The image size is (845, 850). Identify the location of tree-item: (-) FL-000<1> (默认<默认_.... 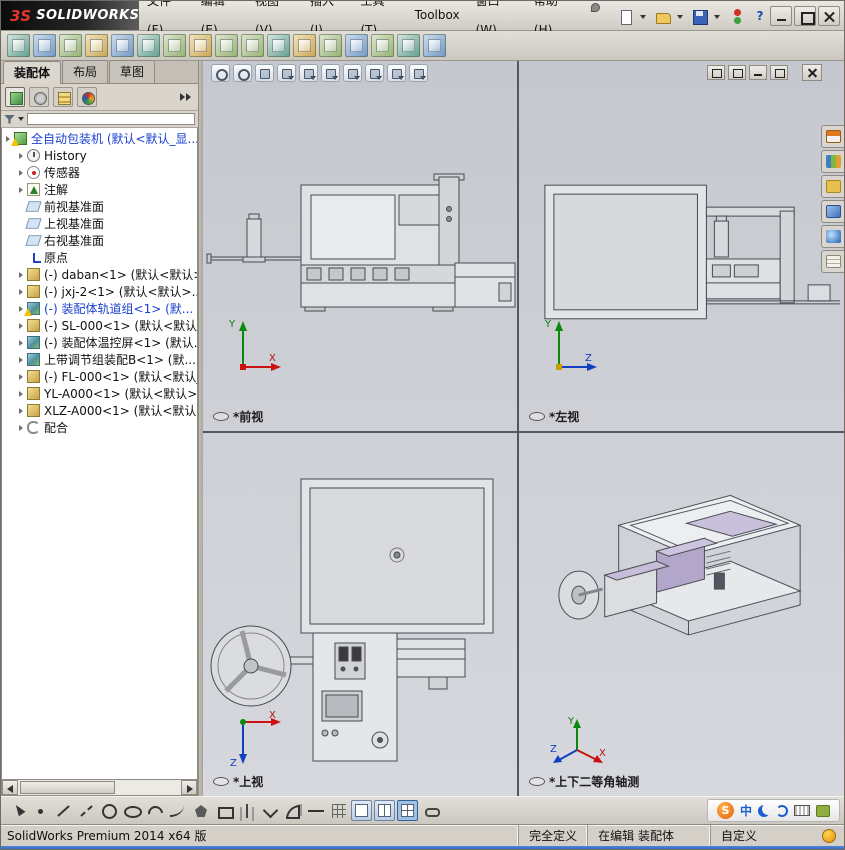
(99, 376).